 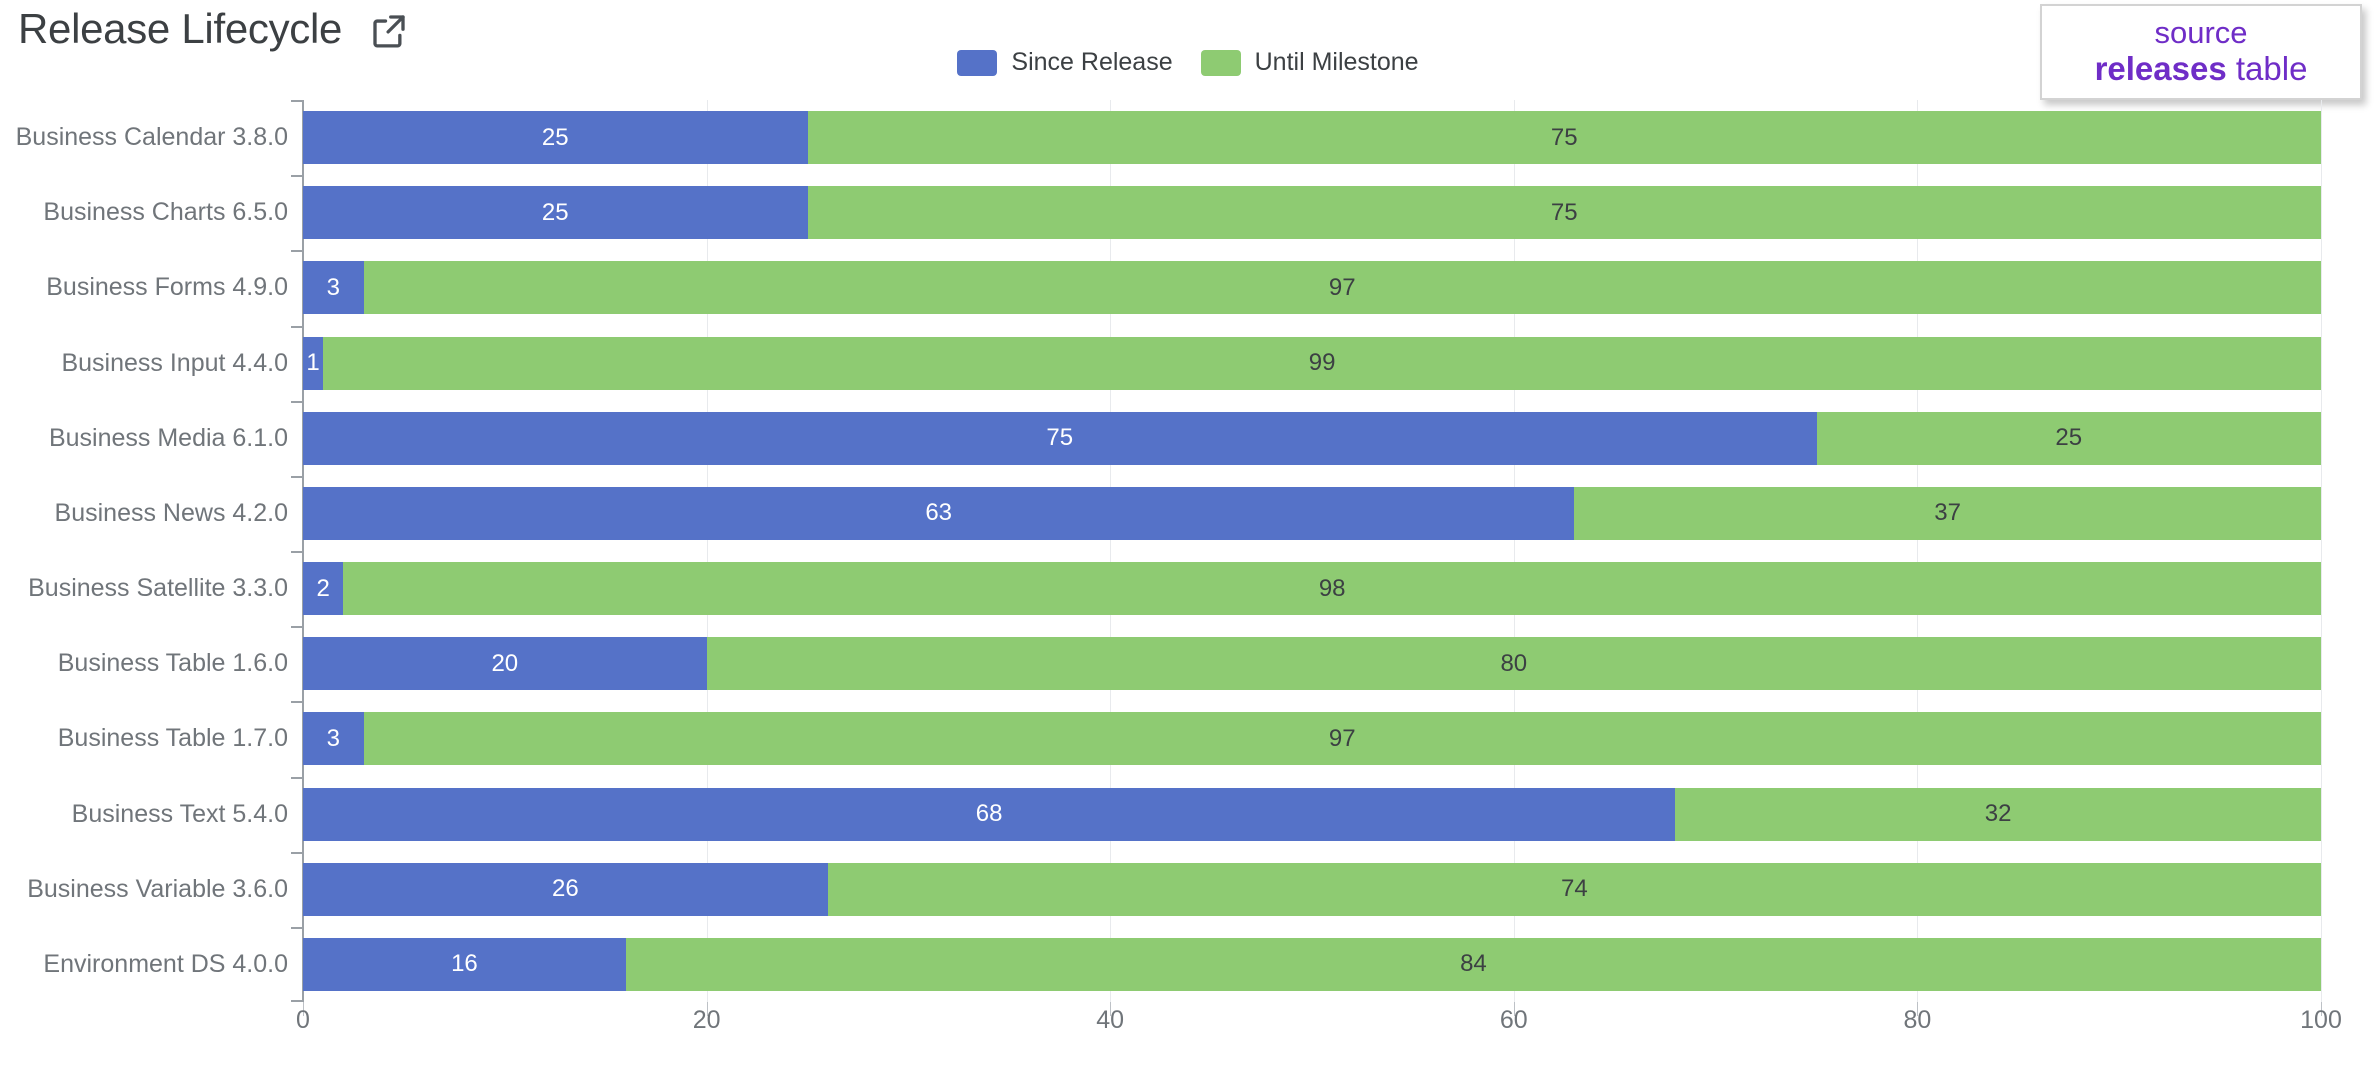 I want to click on bar-segment-until-milestone: 80, so click(x=1513, y=664).